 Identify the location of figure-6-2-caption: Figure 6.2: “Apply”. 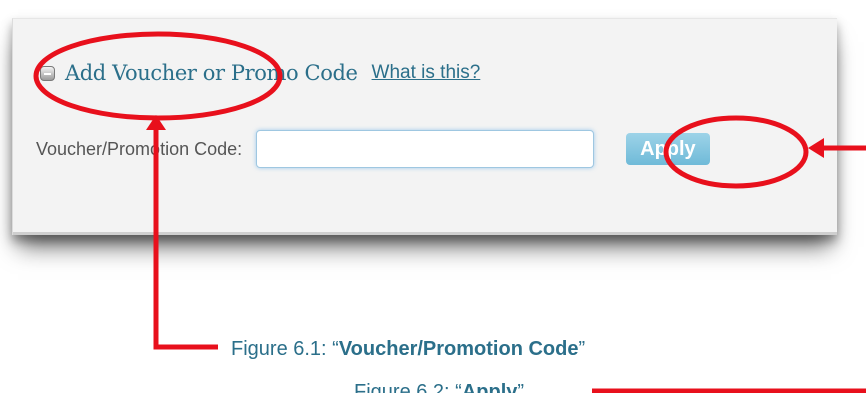
(439, 387).